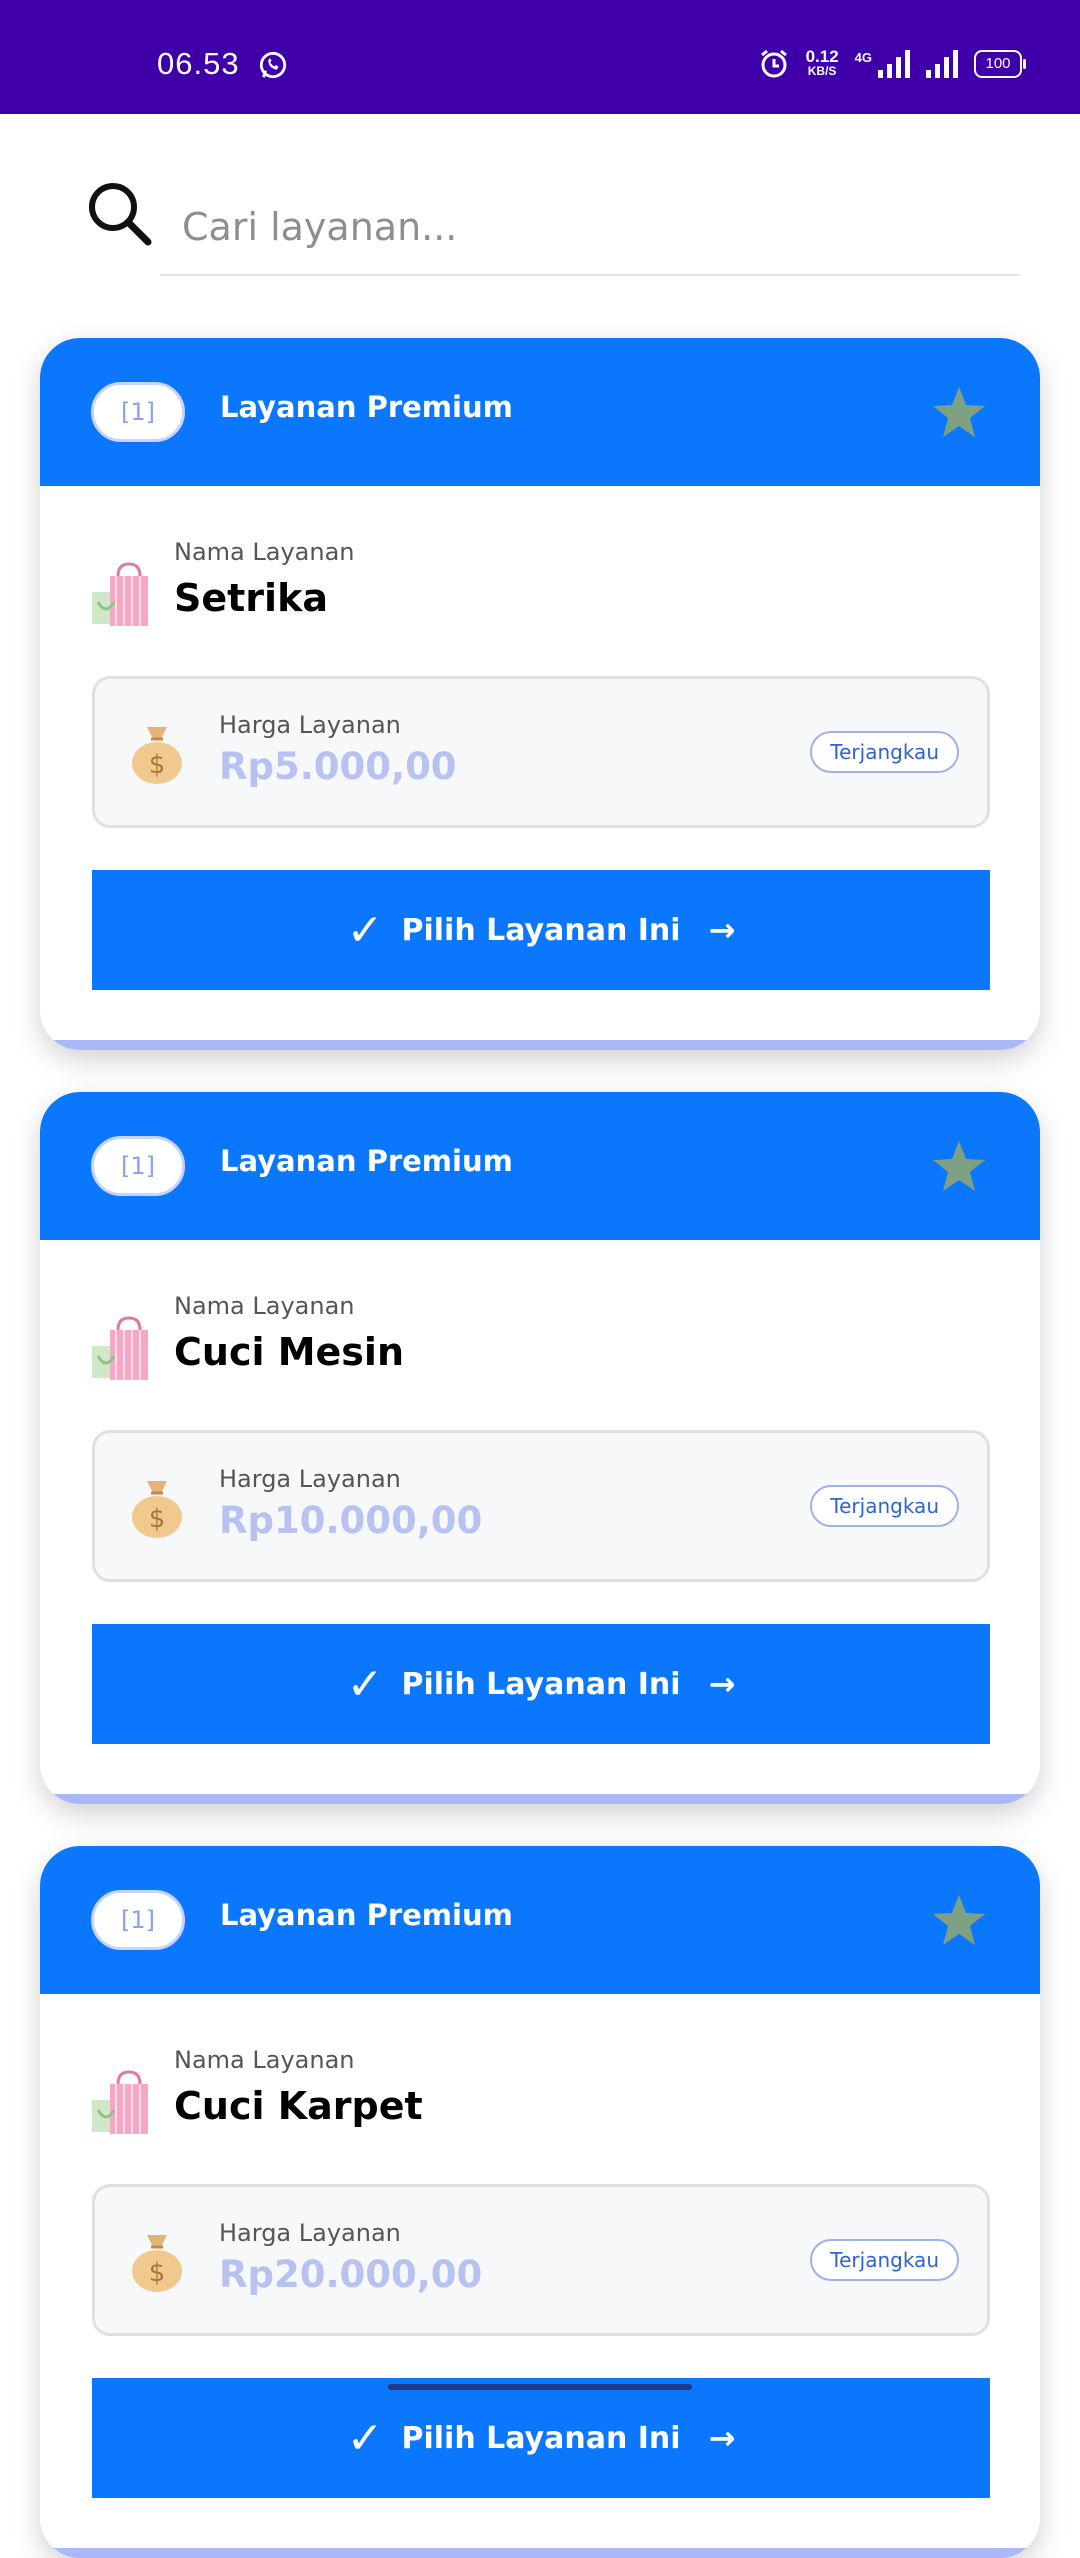 This screenshot has height=2558, width=1080. What do you see at coordinates (351, 1520) in the screenshot?
I see `price-value: Rp10.000,00` at bounding box center [351, 1520].